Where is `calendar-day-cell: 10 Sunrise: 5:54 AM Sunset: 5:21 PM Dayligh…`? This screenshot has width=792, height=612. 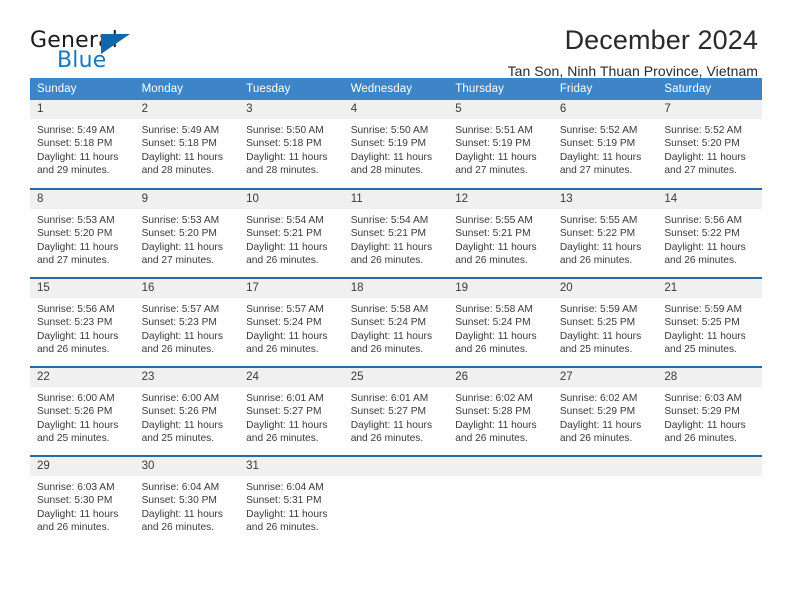
calendar-day-cell: 10 Sunrise: 5:54 AM Sunset: 5:21 PM Dayligh… is located at coordinates (291, 233).